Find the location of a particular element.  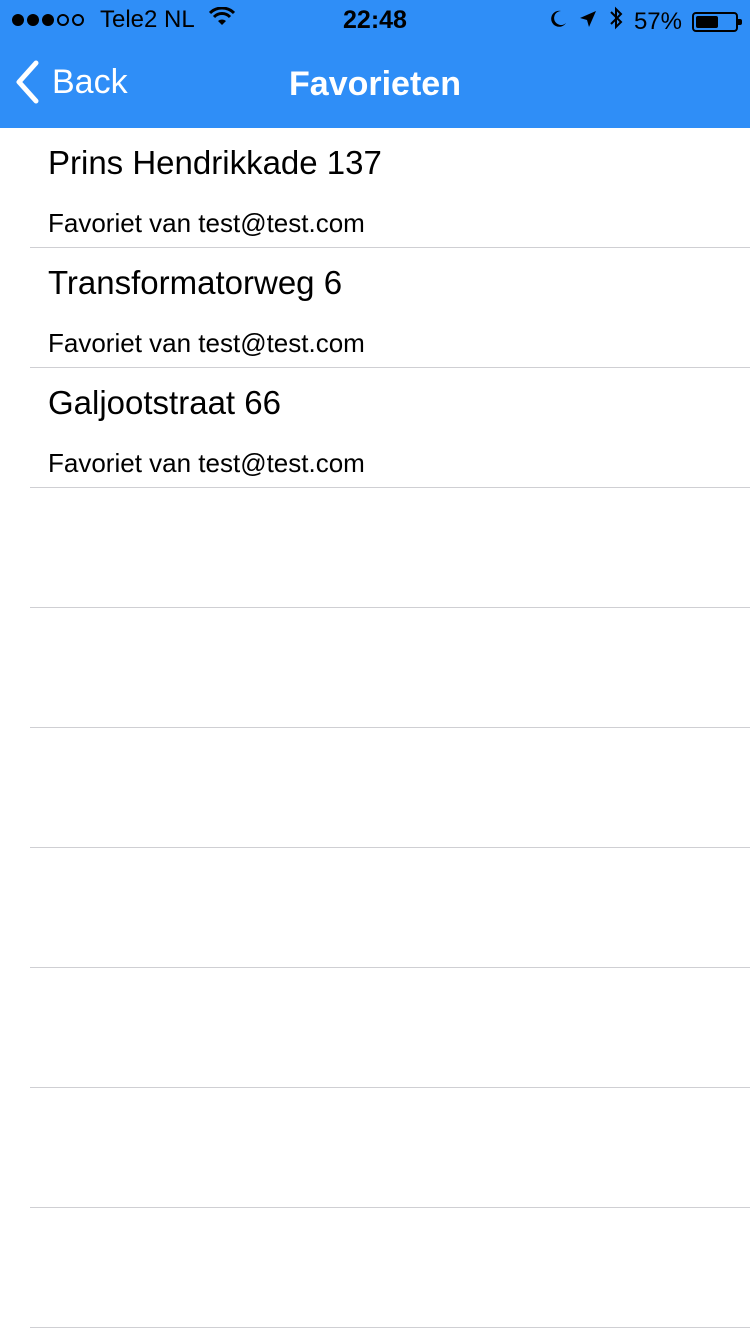

favorite-address: Galjootstraat 66 is located at coordinates (164, 402).